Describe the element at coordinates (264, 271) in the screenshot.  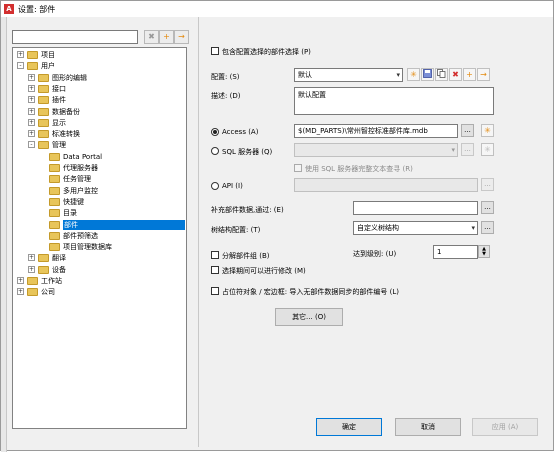
I see `select-period-label: 选择期间可以进行修改 (M)` at that location.